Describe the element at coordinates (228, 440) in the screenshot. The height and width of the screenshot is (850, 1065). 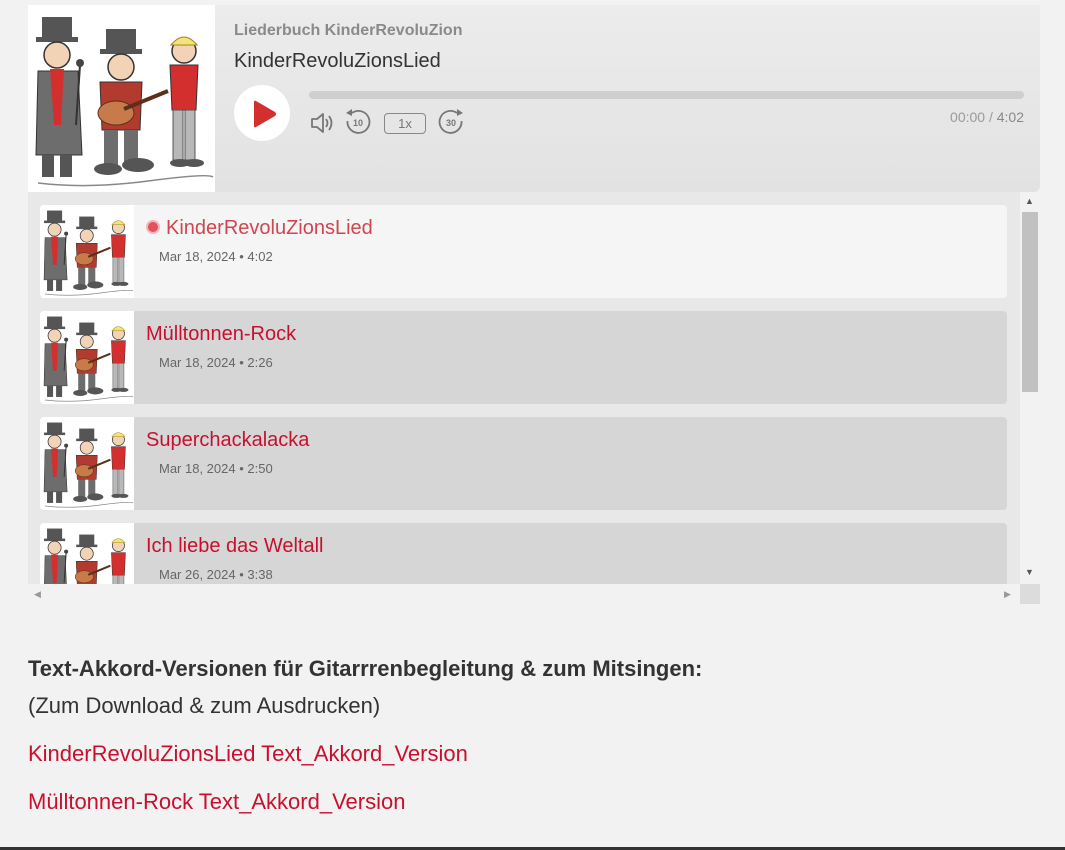
I see `episode-title: Superchackalacka` at that location.